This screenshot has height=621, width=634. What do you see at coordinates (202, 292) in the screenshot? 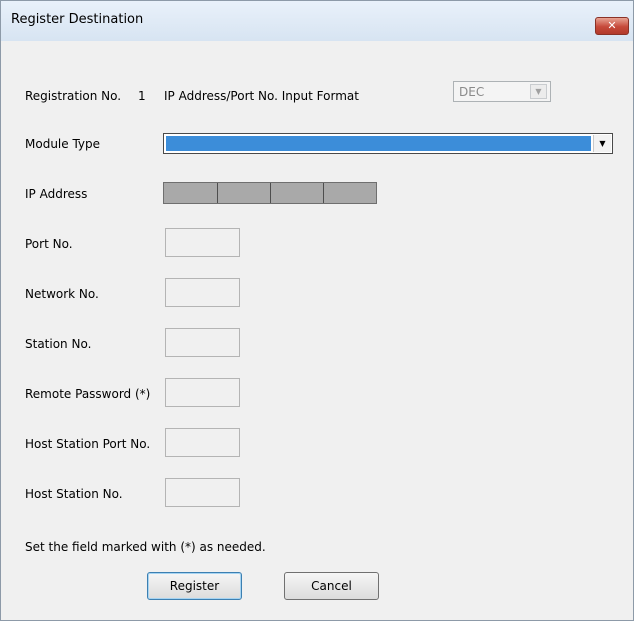
I see `network-no-field` at bounding box center [202, 292].